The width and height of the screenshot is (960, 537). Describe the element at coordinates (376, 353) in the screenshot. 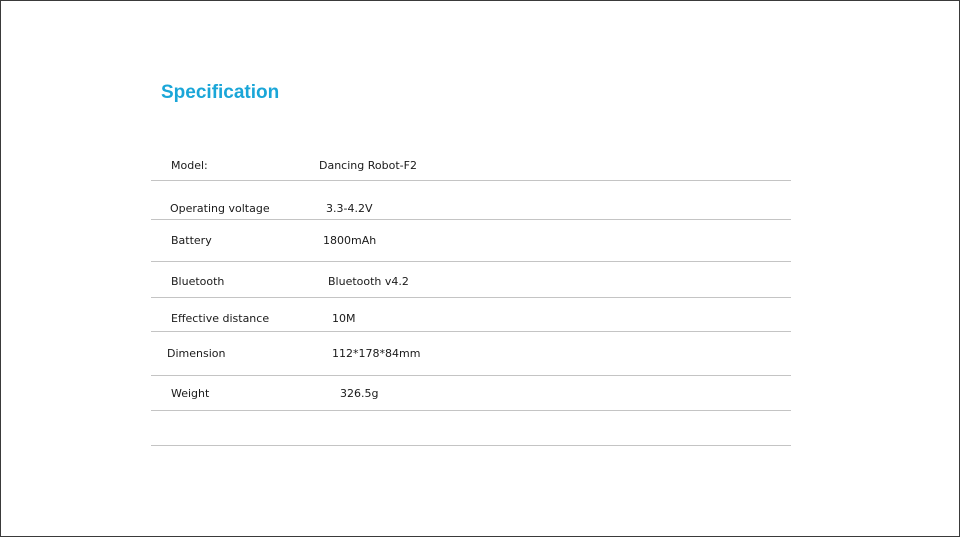

I see `spec-value-dimension: 112*178*84mm` at that location.